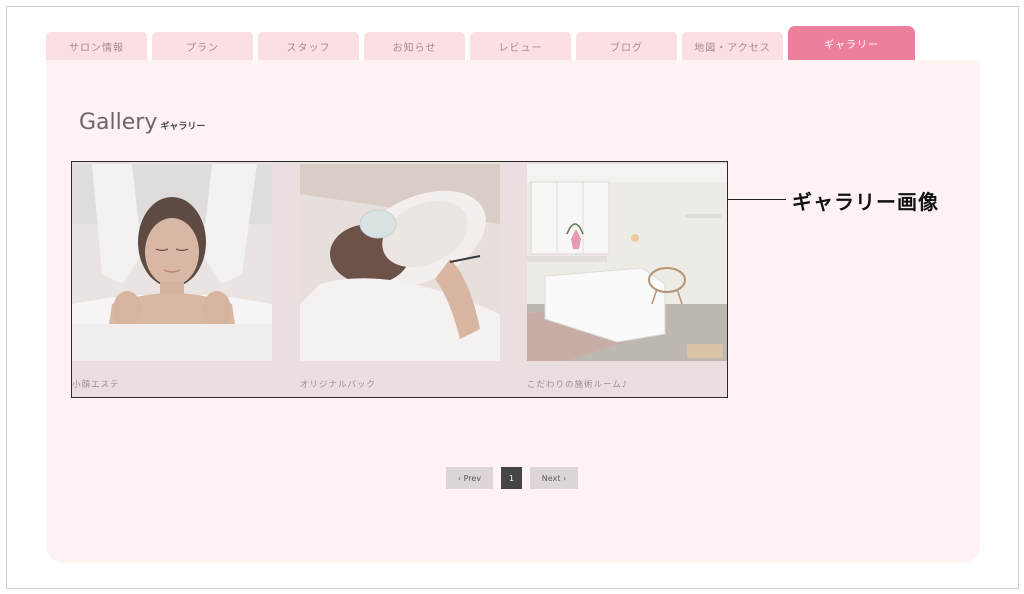 Image resolution: width=1024 pixels, height=594 pixels. I want to click on tab-news: お知らせ, so click(414, 46).